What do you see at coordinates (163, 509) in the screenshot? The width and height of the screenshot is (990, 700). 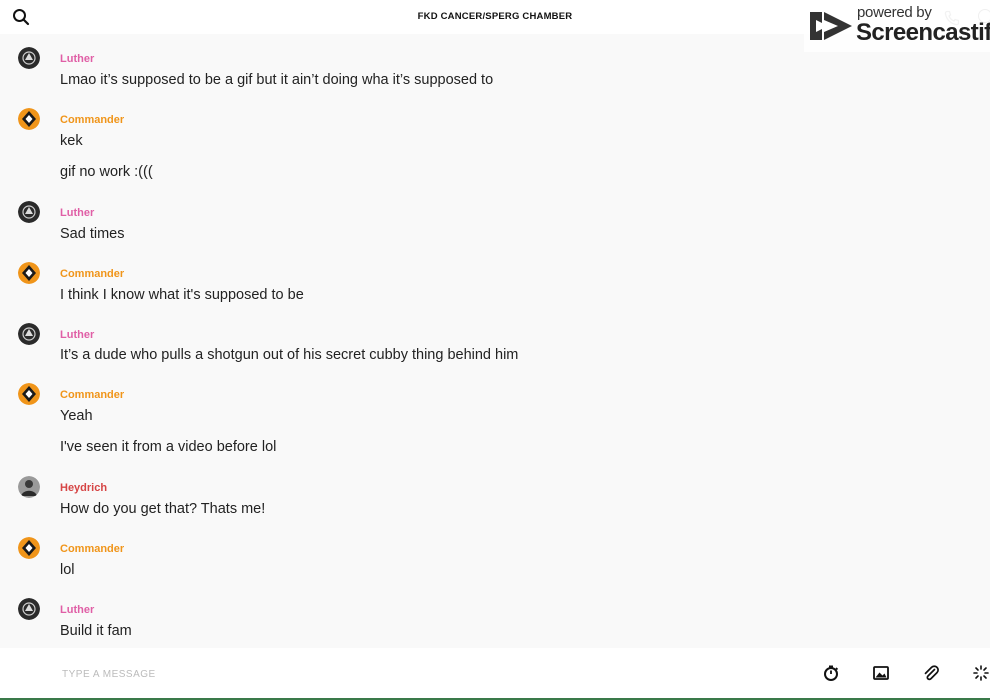 I see `message-text: How do you get that? Thats me!` at bounding box center [163, 509].